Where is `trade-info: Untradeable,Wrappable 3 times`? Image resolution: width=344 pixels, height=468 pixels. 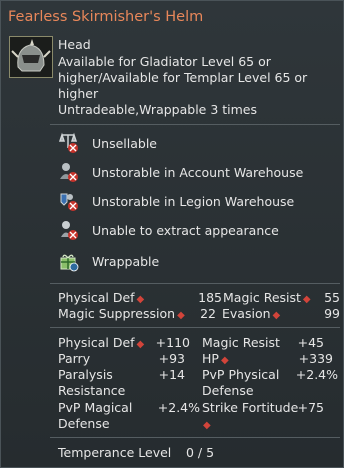 trade-info: Untradeable,Wrappable 3 times is located at coordinates (158, 109).